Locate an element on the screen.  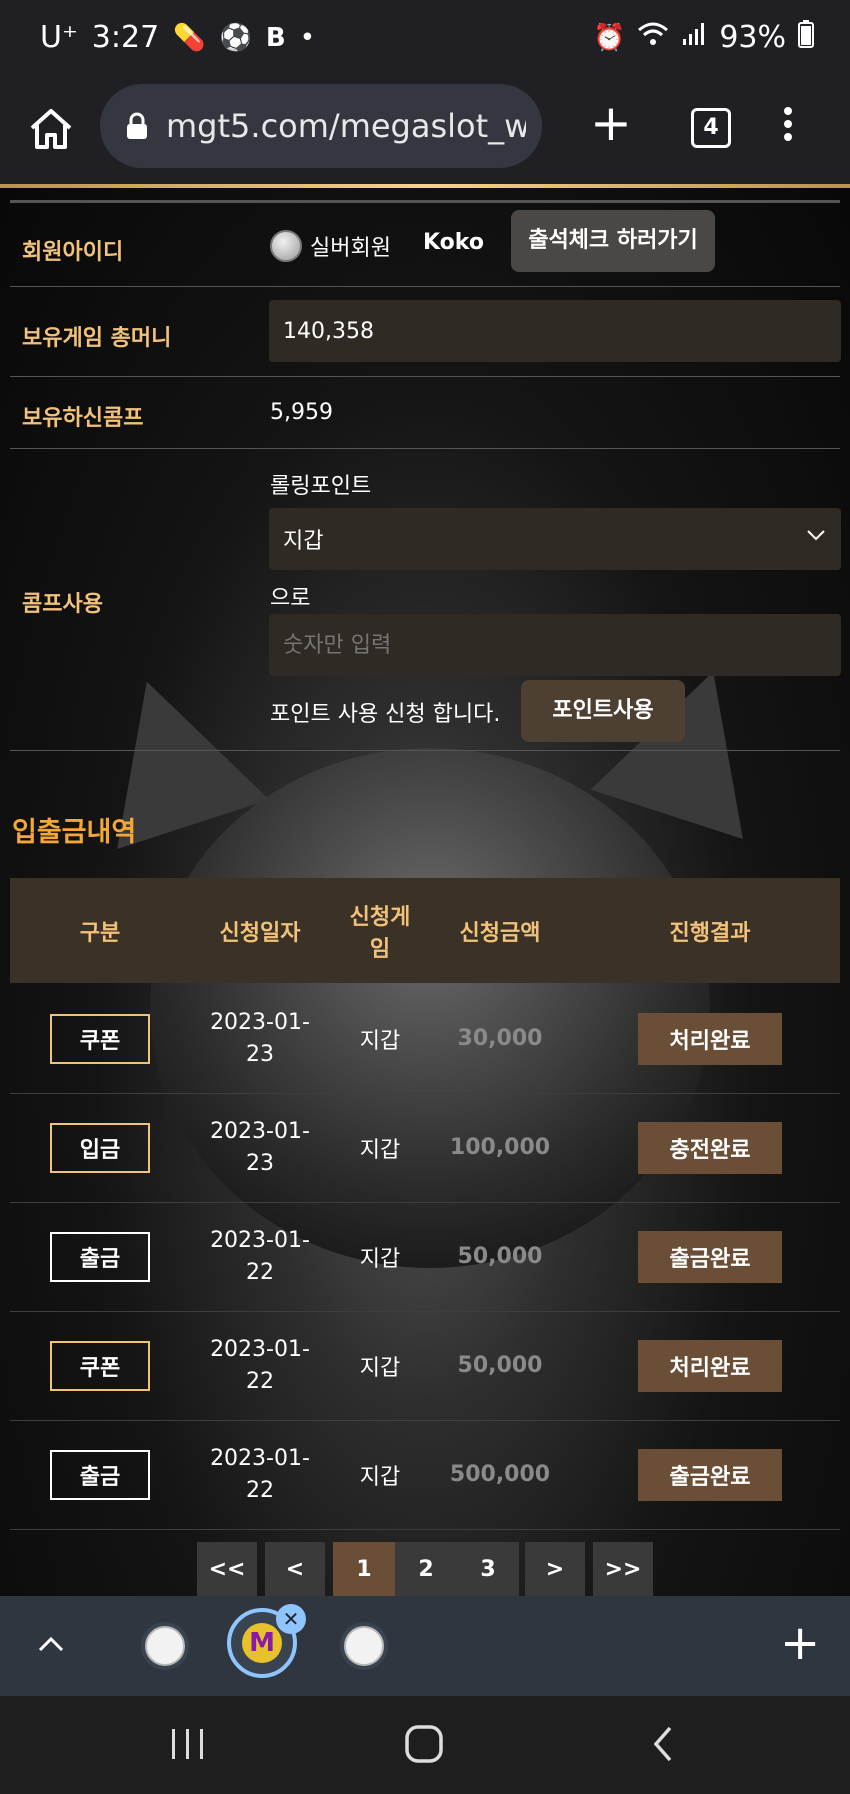
point-request-text: 포인트 사용 신청 합니다. is located at coordinates (385, 714).